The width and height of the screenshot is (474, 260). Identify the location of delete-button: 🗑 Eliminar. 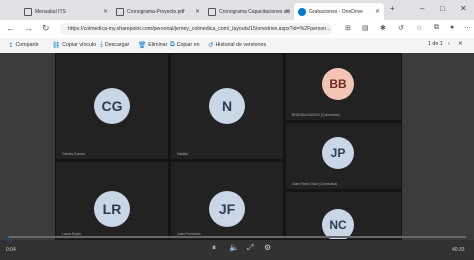
(152, 45).